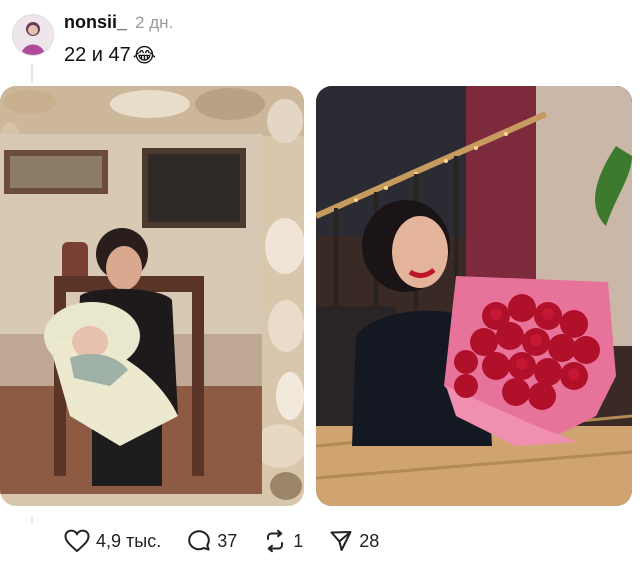 This screenshot has width=640, height=564. What do you see at coordinates (144, 55) in the screenshot?
I see `laughing-emoji: 😂` at bounding box center [144, 55].